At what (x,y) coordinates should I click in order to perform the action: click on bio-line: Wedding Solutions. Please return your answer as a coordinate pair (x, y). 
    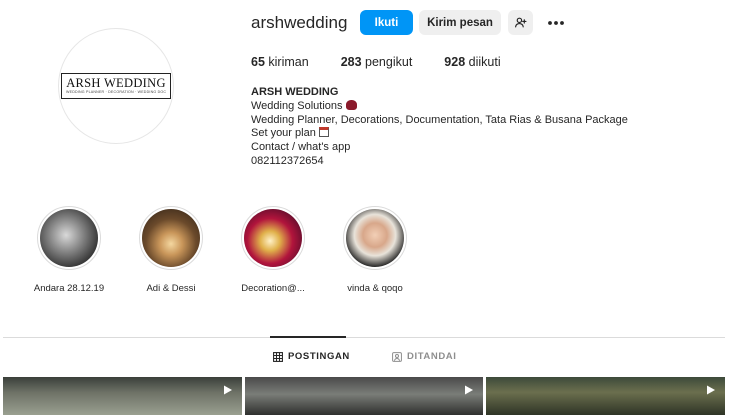
    Looking at the image, I should click on (439, 106).